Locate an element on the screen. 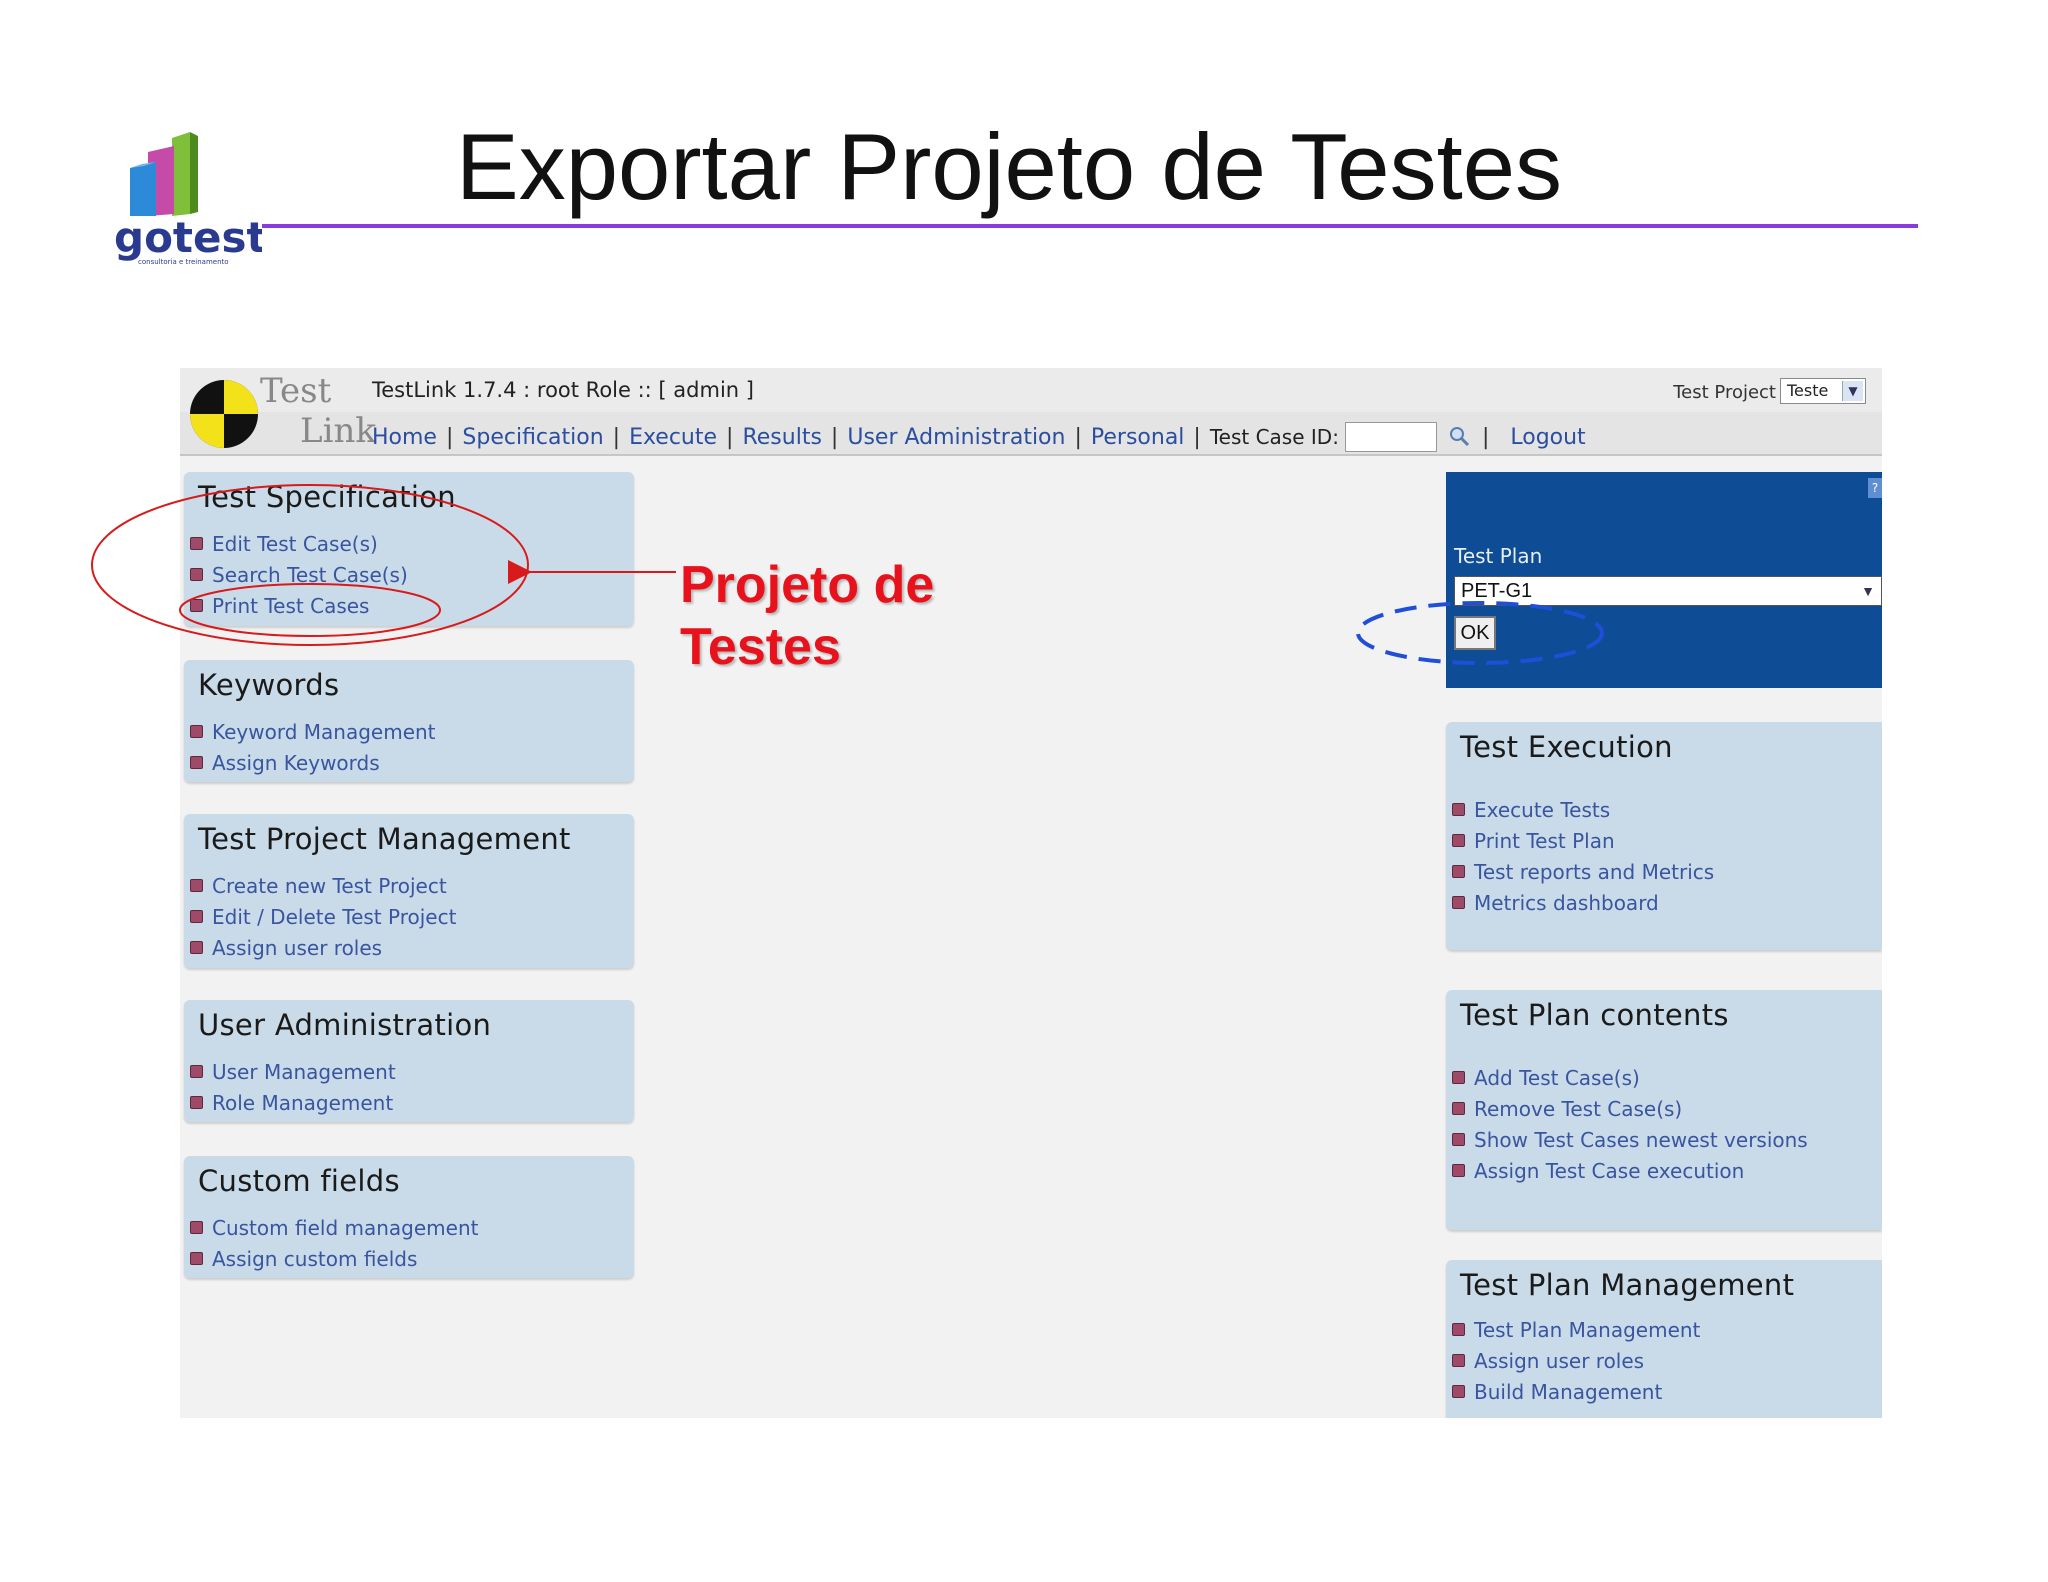 The image size is (2048, 1582). search-icon is located at coordinates (1460, 437).